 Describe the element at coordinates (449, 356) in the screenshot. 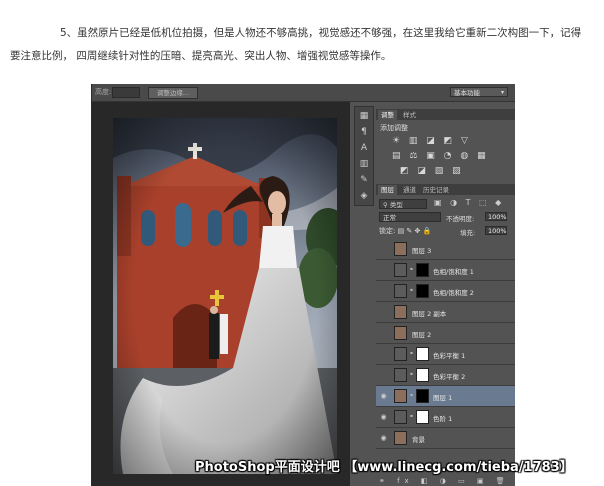

I see `layer-name: 色彩平衡 1` at that location.